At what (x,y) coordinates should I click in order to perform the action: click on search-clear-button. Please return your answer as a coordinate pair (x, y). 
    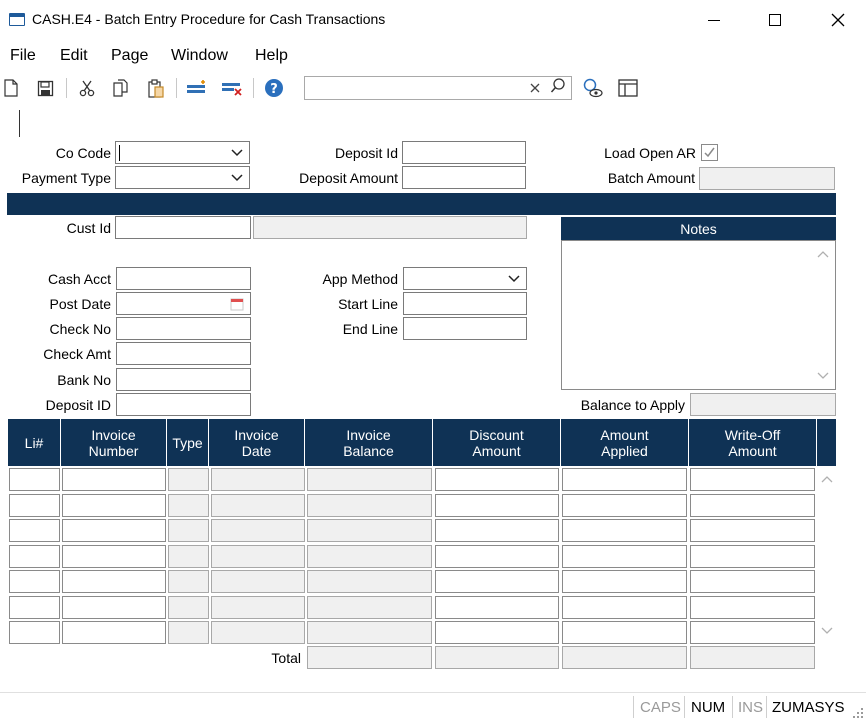
    Looking at the image, I should click on (535, 87).